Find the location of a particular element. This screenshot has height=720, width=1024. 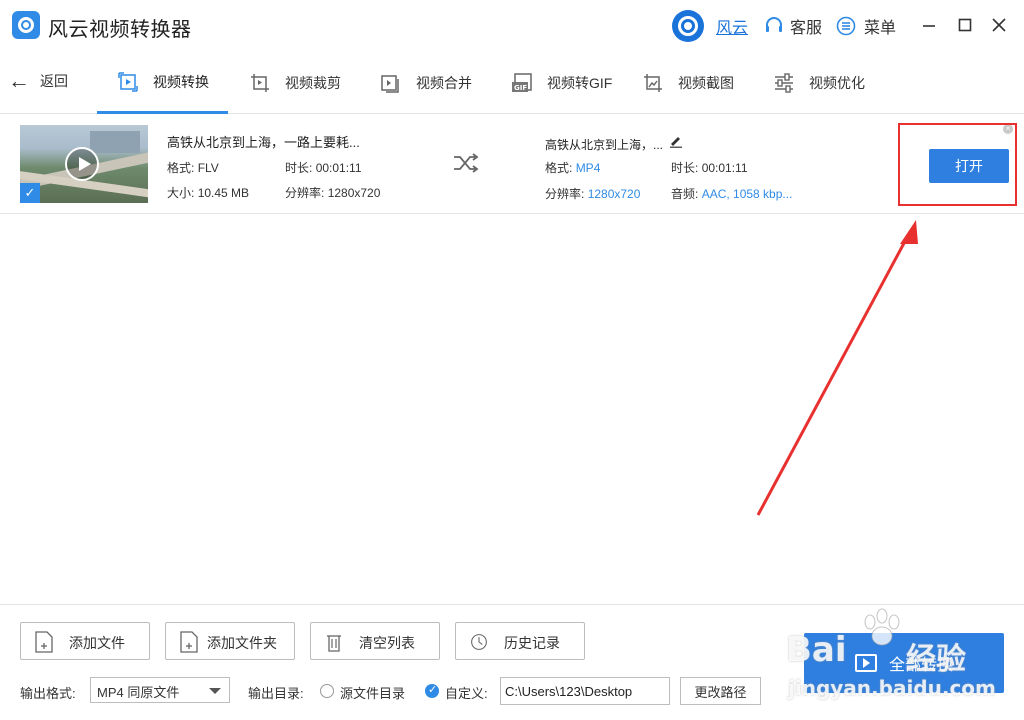

video-thumbnail: ✓ is located at coordinates (84, 164).